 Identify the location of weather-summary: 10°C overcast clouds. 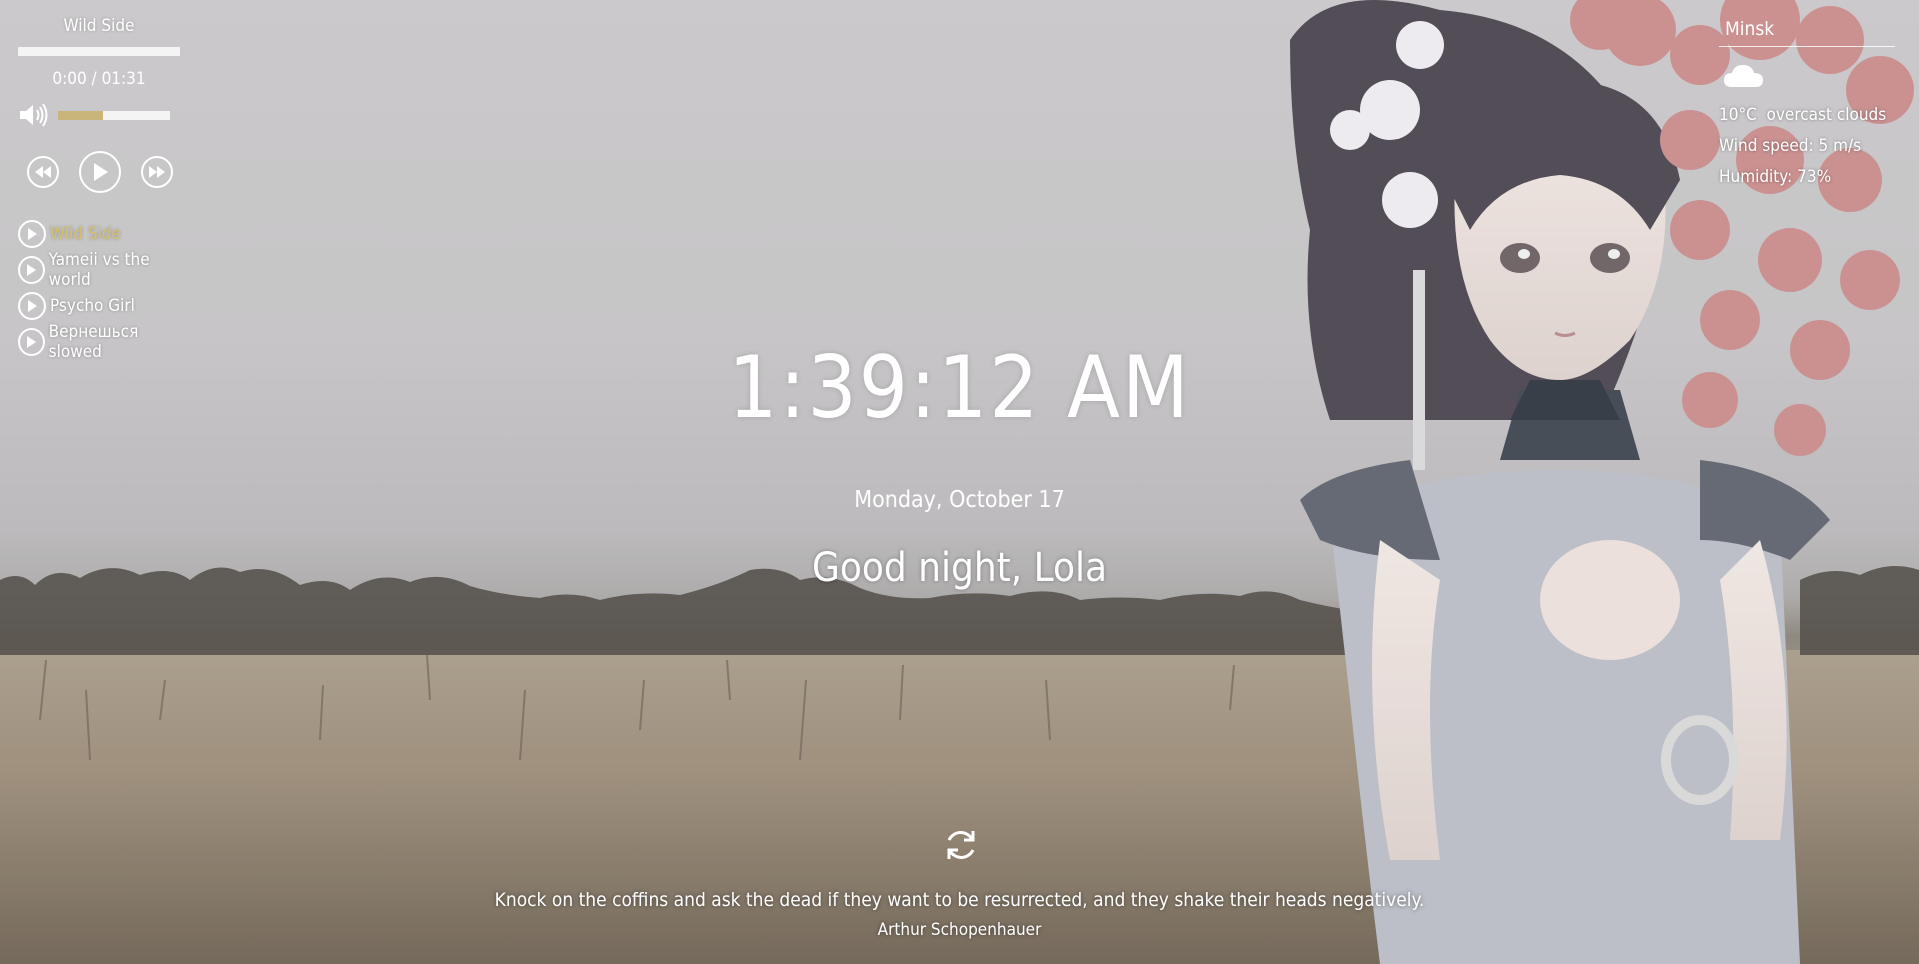
(1806, 115).